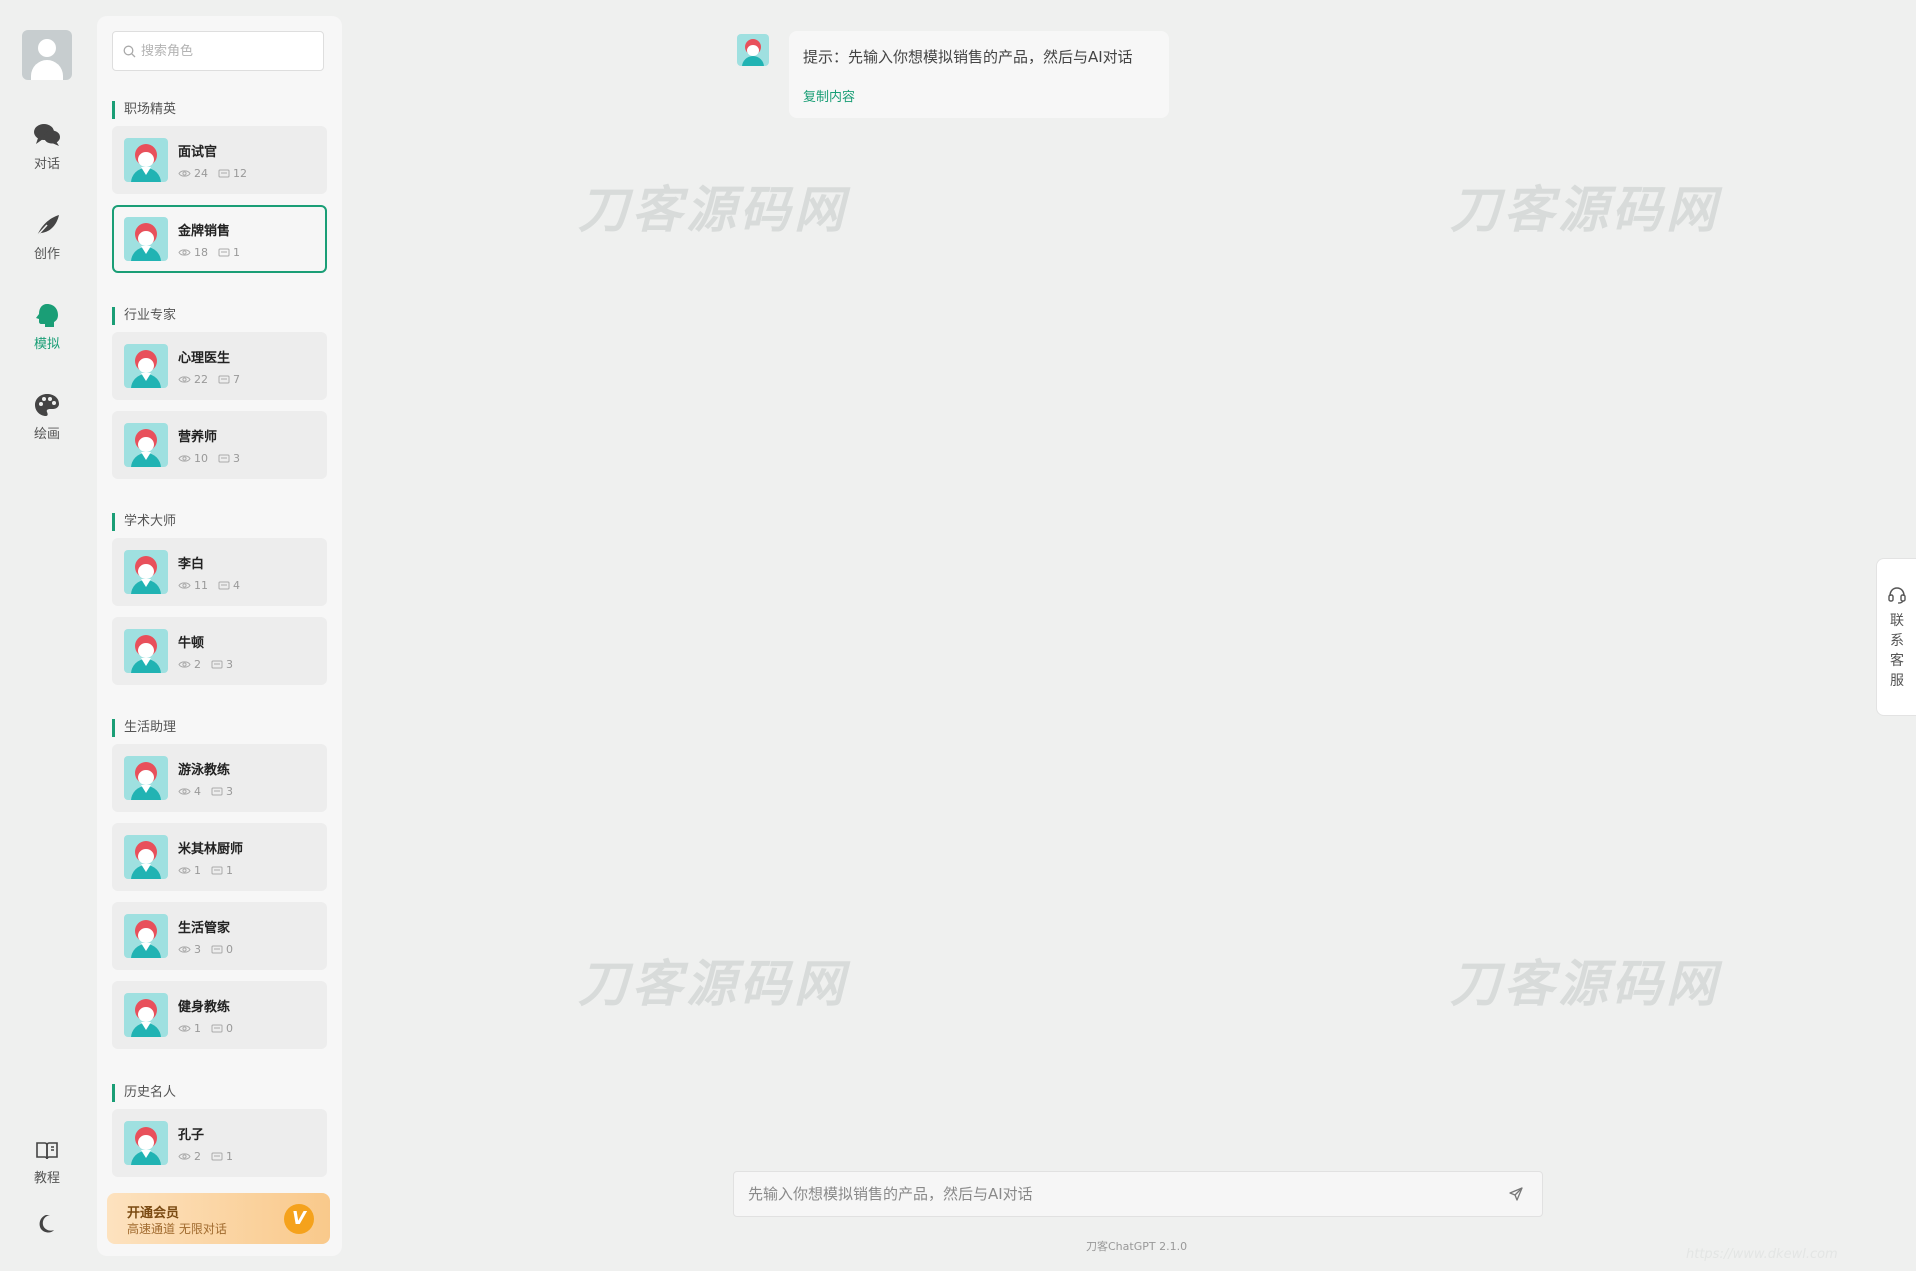 The image size is (1916, 1271). I want to click on role-name: 营养师, so click(198, 437).